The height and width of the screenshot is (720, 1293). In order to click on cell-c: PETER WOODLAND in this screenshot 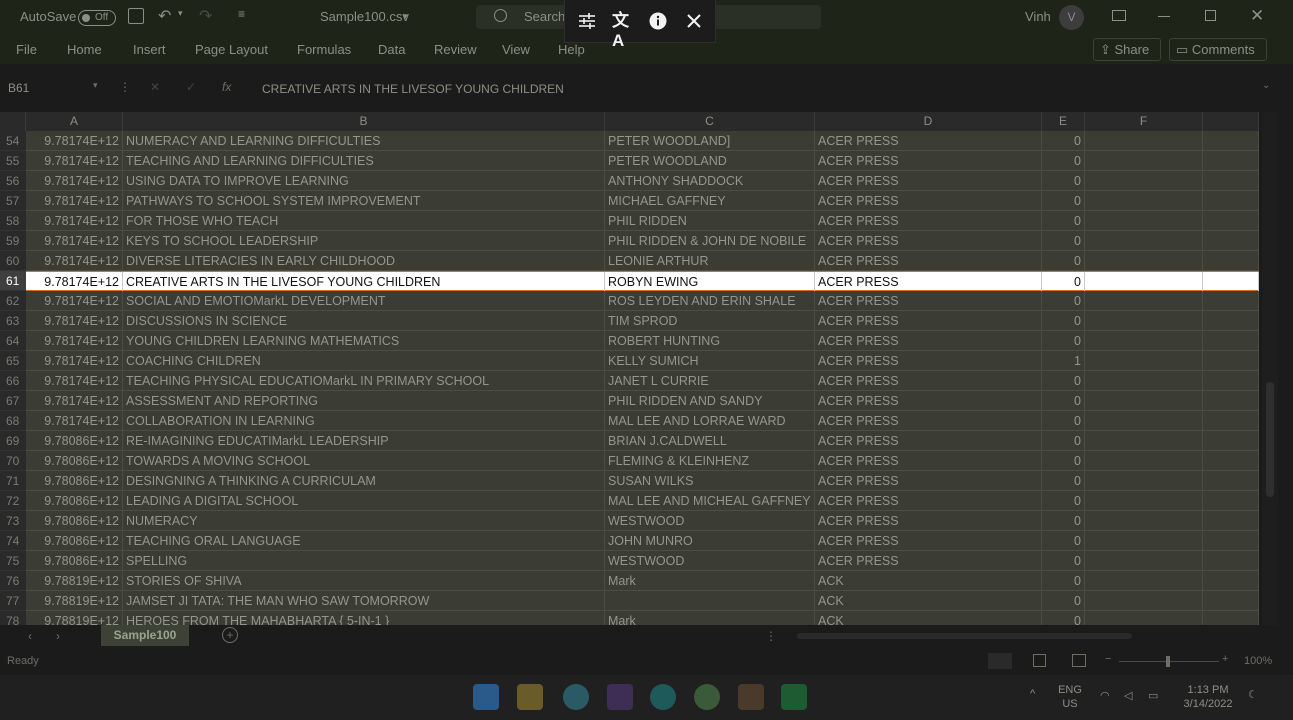, I will do `click(710, 161)`.